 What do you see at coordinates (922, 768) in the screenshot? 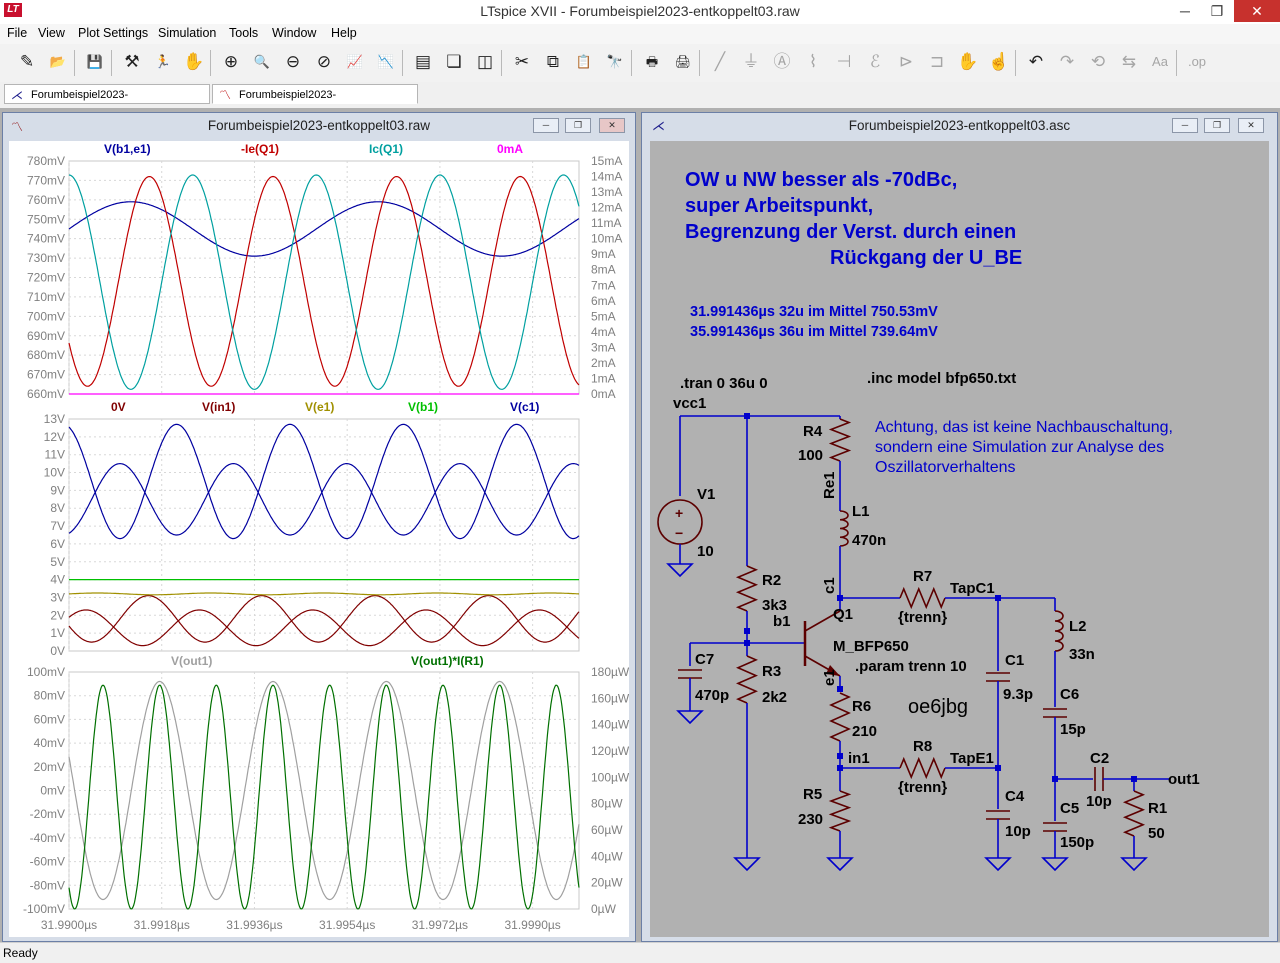
I see `resistor-symbol` at bounding box center [922, 768].